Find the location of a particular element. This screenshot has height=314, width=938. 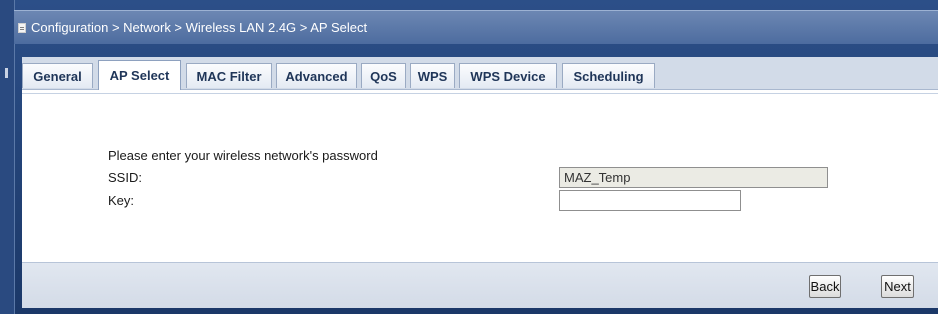

tab-wps: WPS is located at coordinates (432, 75).